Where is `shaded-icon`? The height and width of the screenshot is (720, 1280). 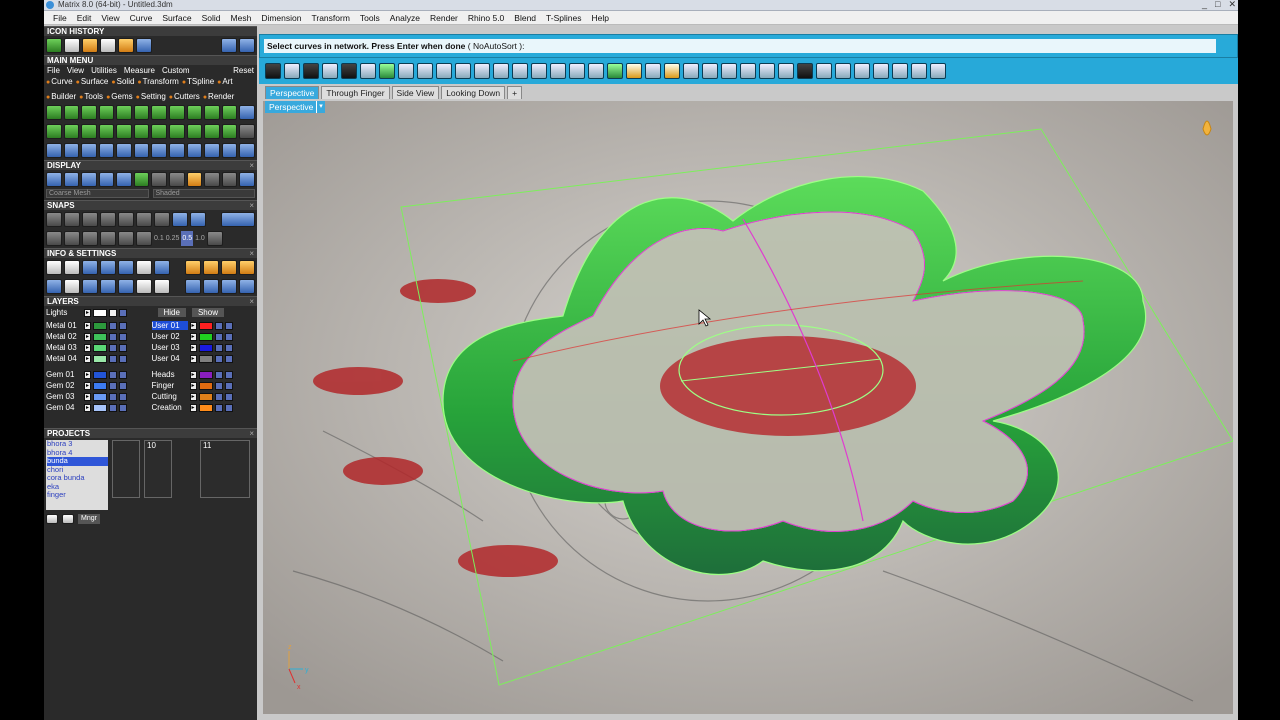
shaded-icon is located at coordinates (71, 179).